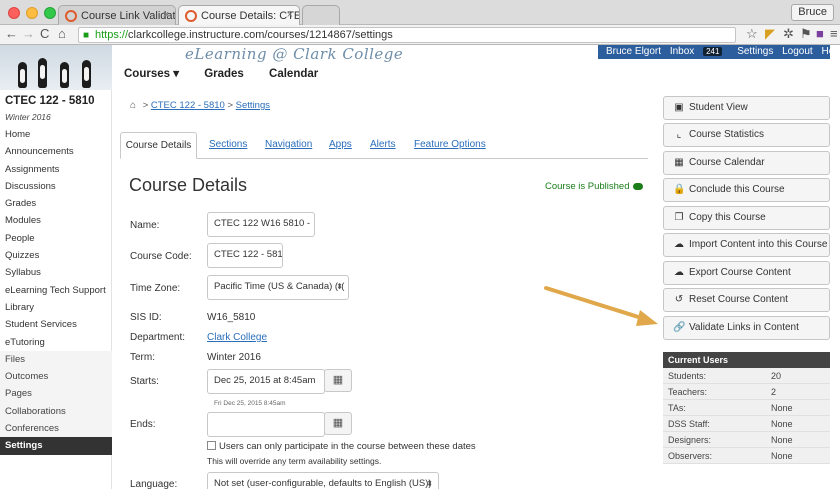  I want to click on language-label: Language:, so click(154, 484).